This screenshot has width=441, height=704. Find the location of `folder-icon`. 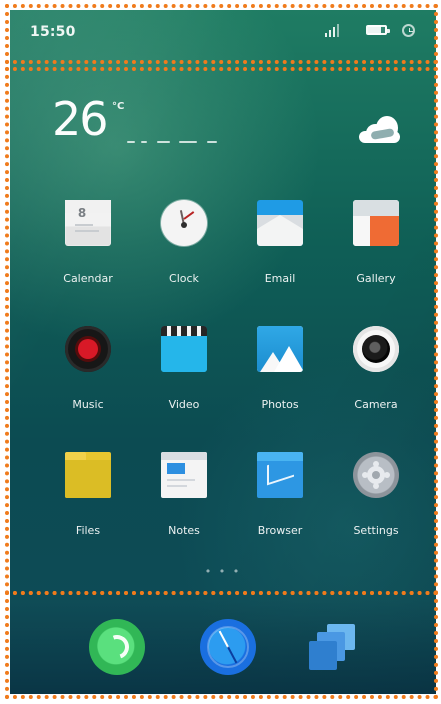

folder-icon is located at coordinates (88, 475).